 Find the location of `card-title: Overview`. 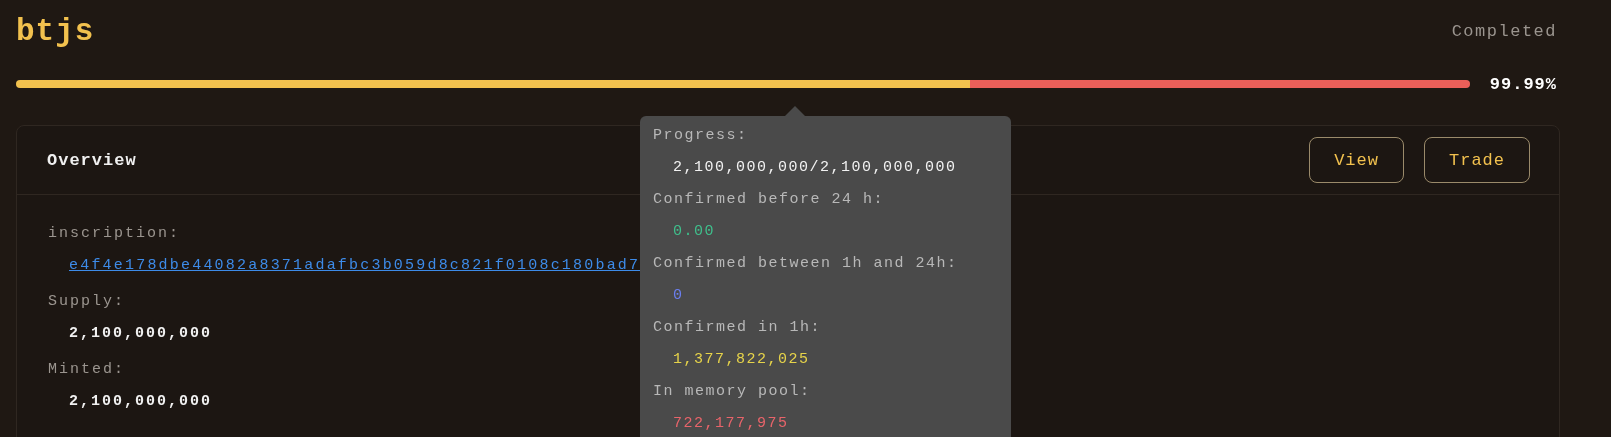

card-title: Overview is located at coordinates (92, 160).